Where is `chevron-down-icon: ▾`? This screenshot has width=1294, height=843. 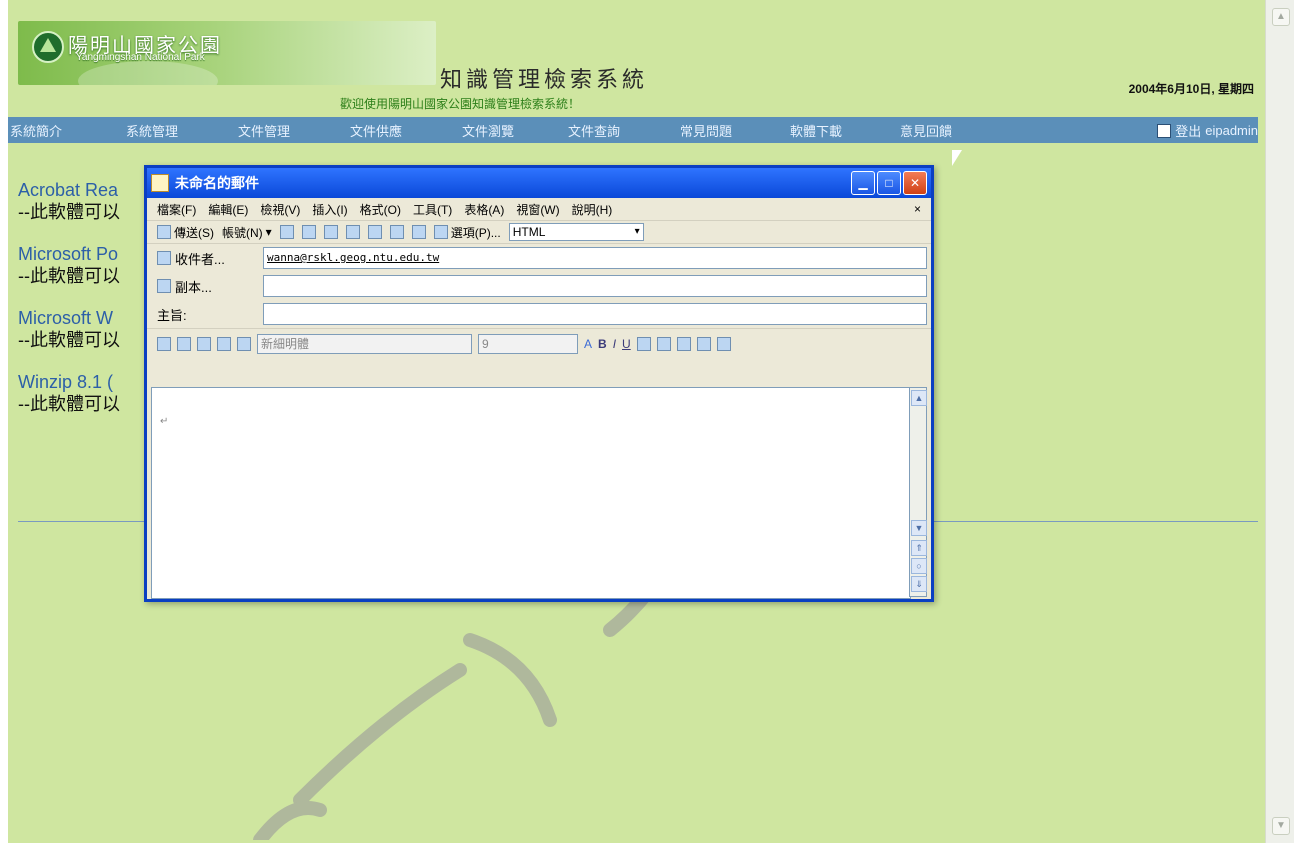
chevron-down-icon: ▾ is located at coordinates (268, 232).